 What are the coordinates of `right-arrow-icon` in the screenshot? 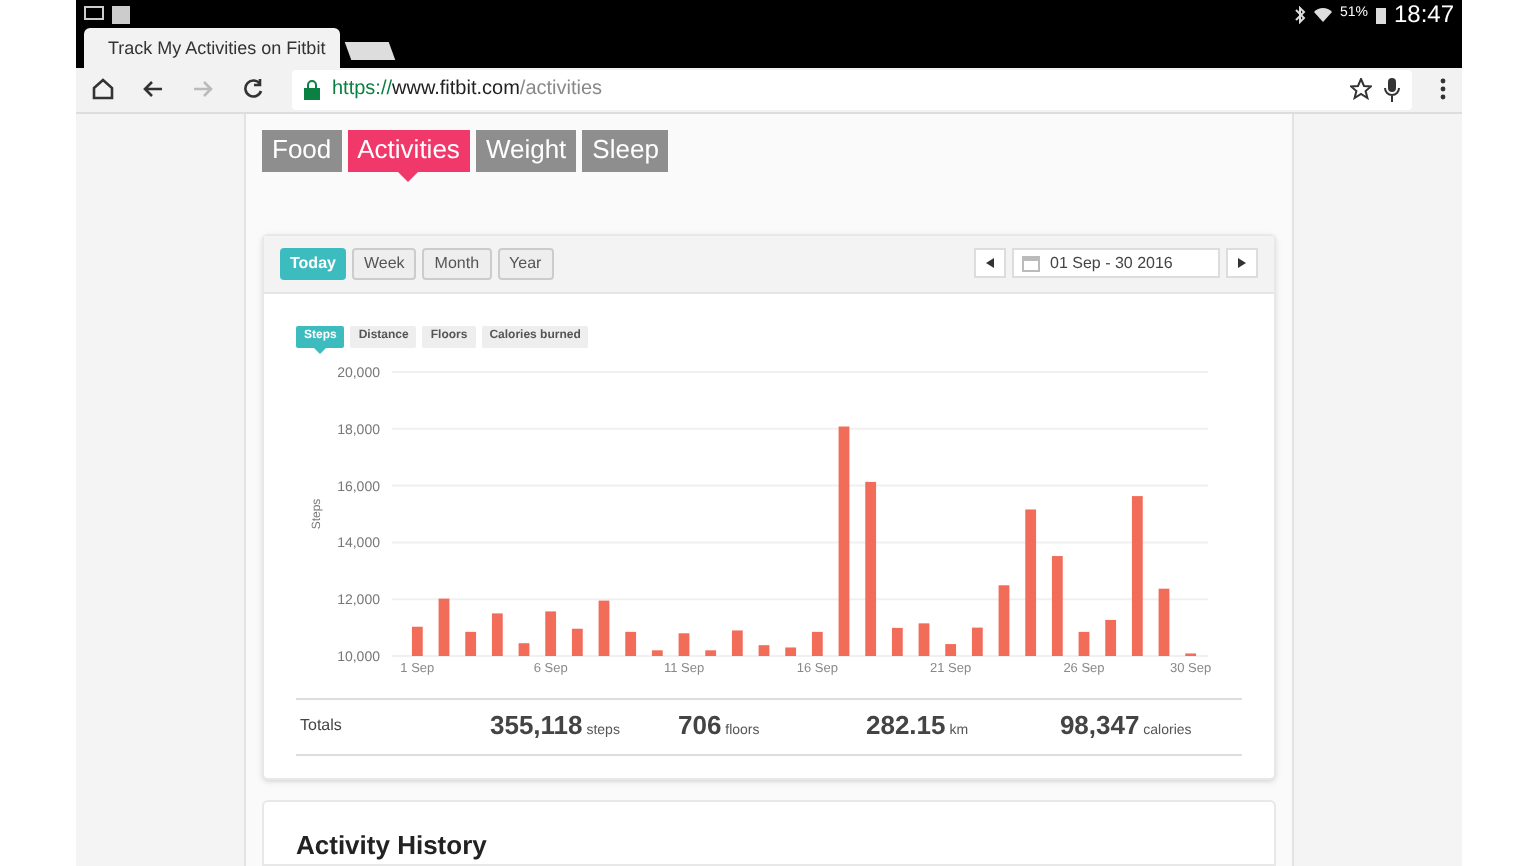 It's located at (1242, 263).